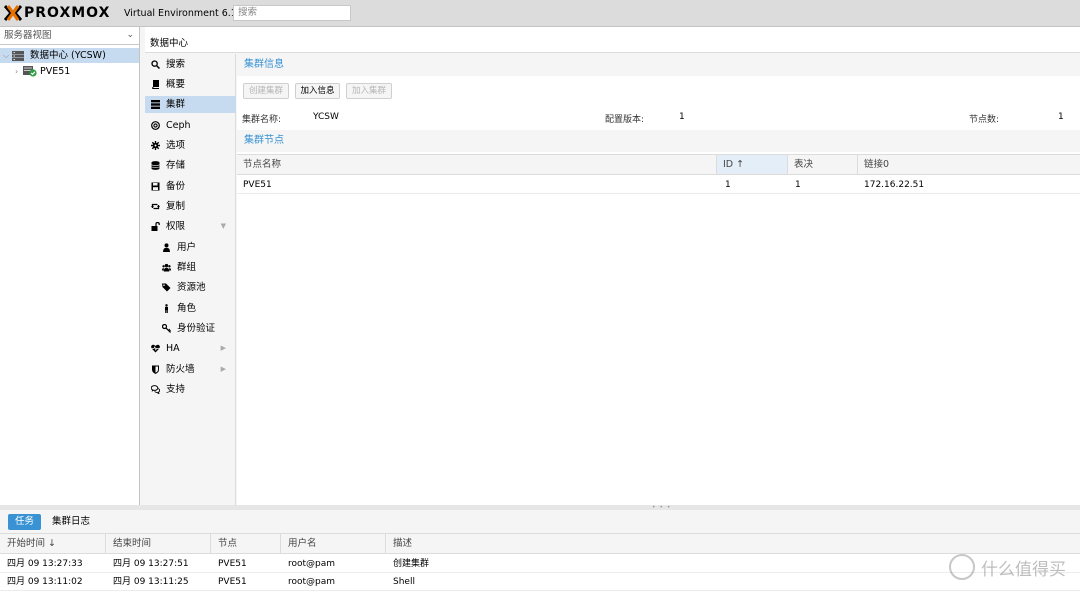 The image size is (1080, 593). What do you see at coordinates (1007, 567) in the screenshot?
I see `watermark: 什么值得买` at bounding box center [1007, 567].